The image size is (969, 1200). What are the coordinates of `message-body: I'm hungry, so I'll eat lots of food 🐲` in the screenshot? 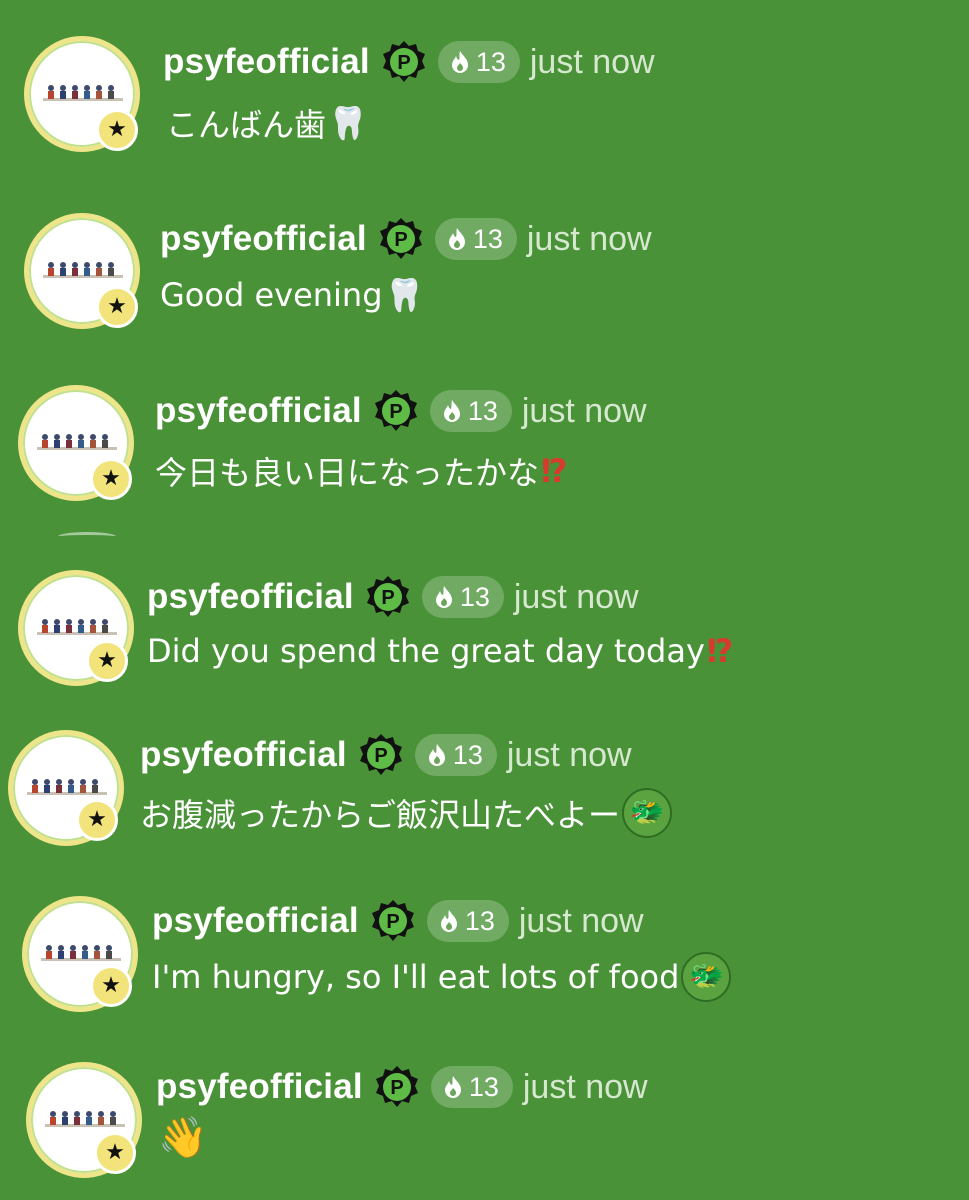 It's located at (442, 977).